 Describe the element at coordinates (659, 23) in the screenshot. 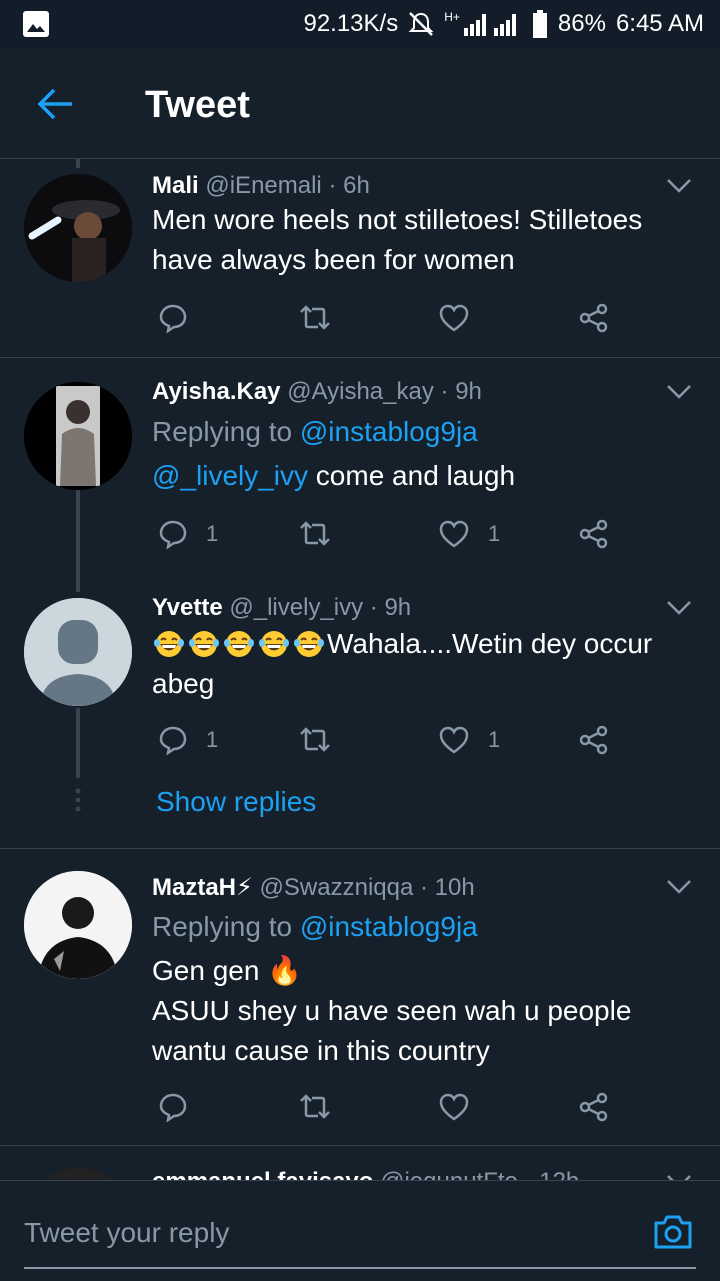

I see `clock: 6:45 AM` at that location.